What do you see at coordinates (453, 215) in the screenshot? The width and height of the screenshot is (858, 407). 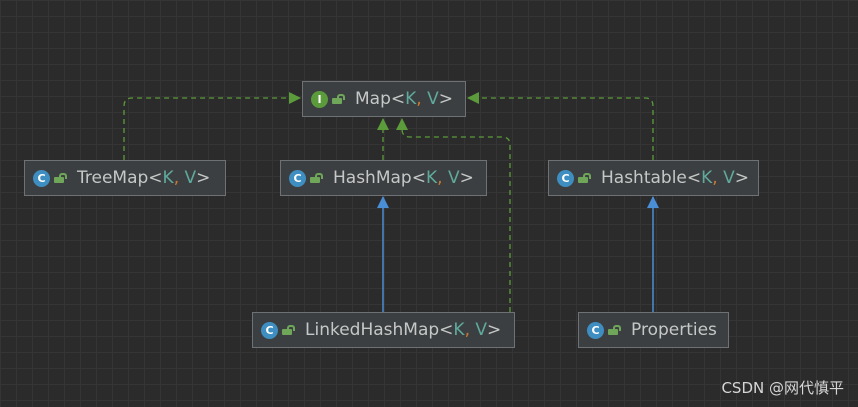 I see `edge-linkedhashmap-implements-map` at bounding box center [453, 215].